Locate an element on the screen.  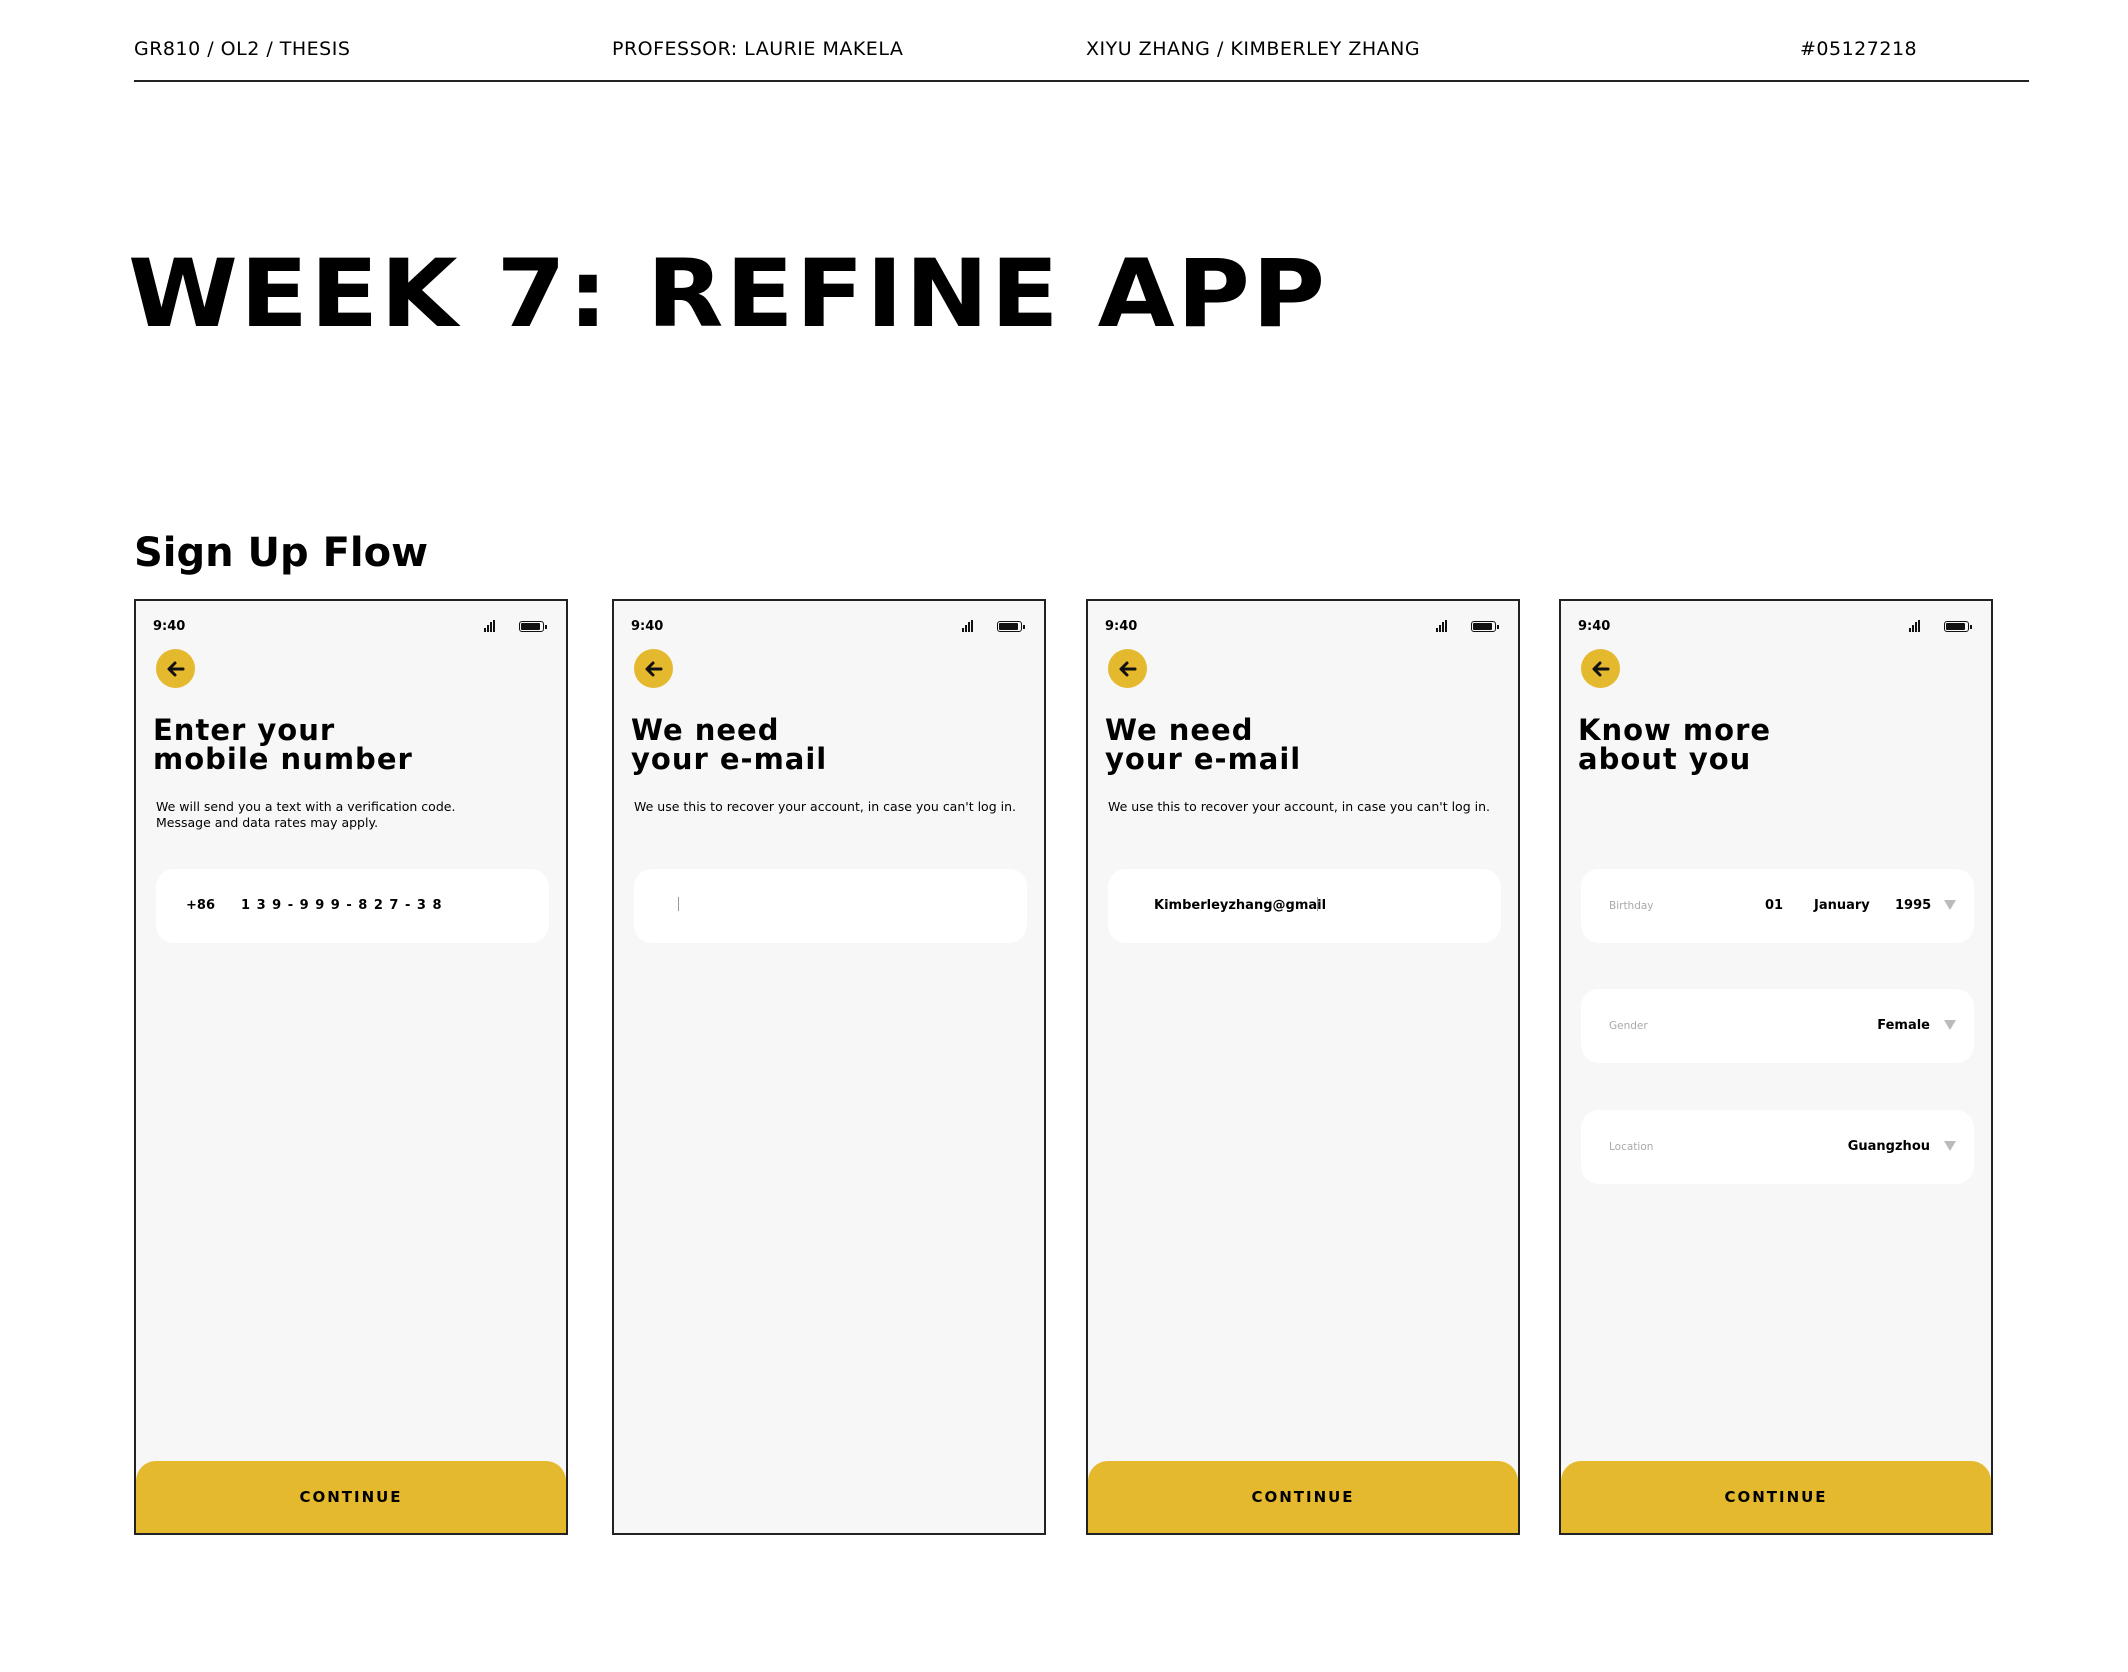
birthday-year: 1995 is located at coordinates (1913, 905).